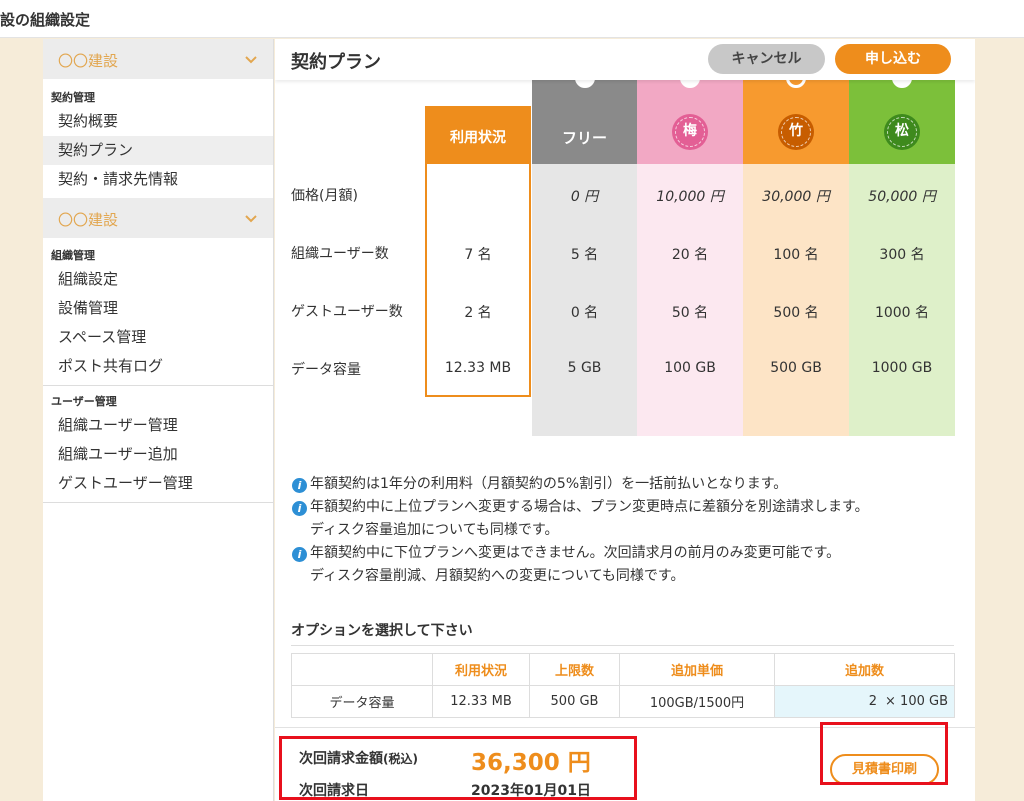 This screenshot has width=1024, height=801. I want to click on plan-guest-users-matsu: 1000 名, so click(902, 313).